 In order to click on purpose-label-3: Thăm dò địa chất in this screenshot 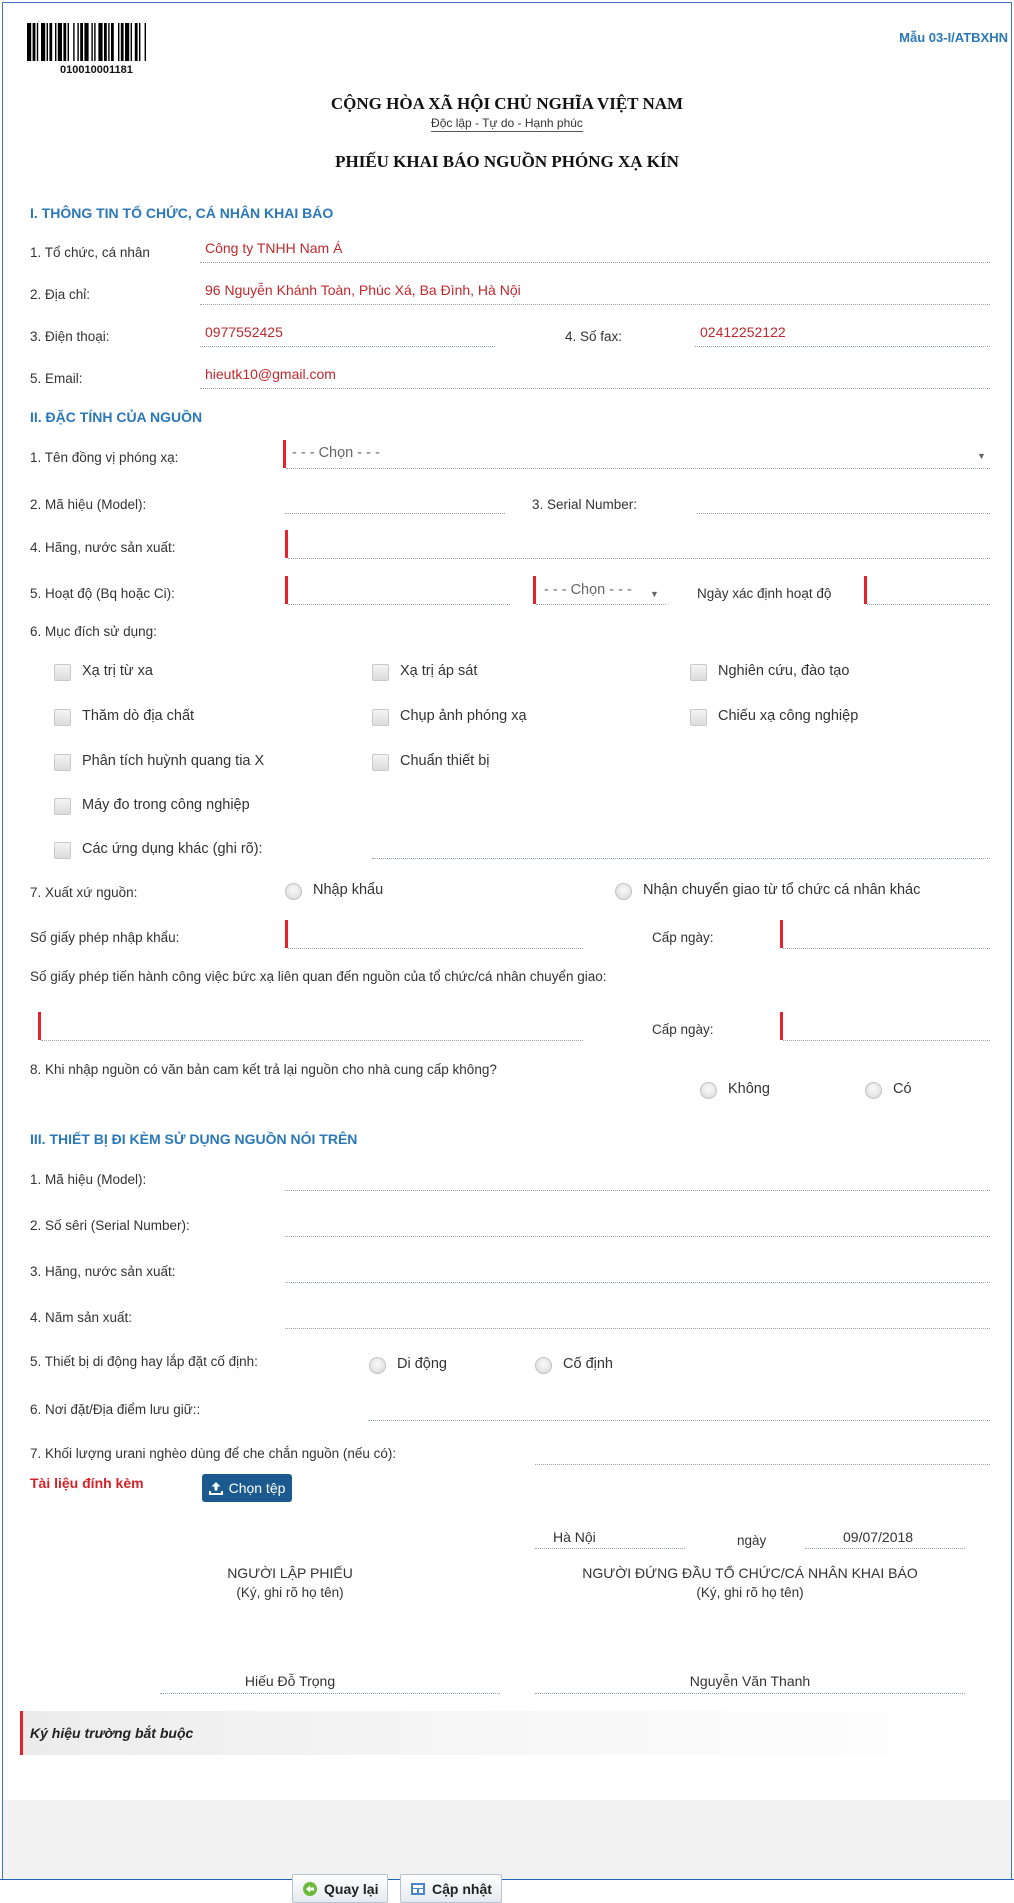, I will do `click(138, 716)`.